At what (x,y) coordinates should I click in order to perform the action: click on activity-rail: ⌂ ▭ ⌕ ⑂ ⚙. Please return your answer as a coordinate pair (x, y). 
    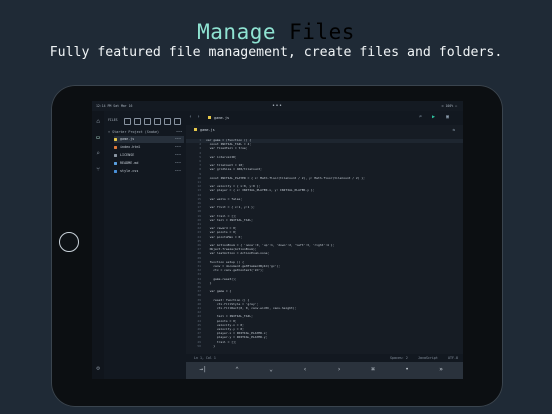
    Looking at the image, I should click on (98, 245).